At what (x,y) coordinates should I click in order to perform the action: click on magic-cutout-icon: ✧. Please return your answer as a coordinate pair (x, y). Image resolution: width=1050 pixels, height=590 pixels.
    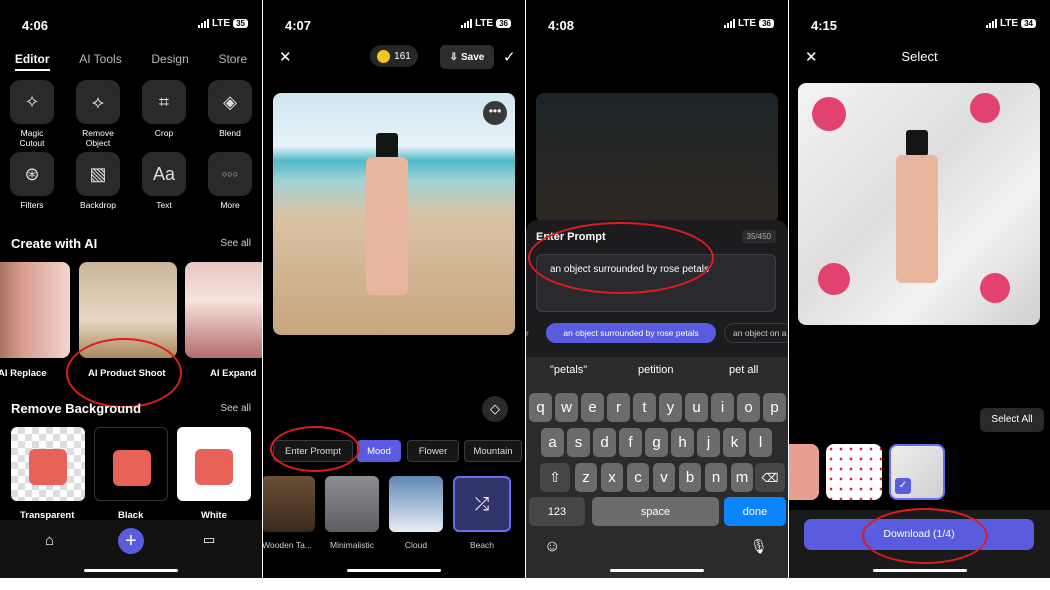
    Looking at the image, I should click on (32, 102).